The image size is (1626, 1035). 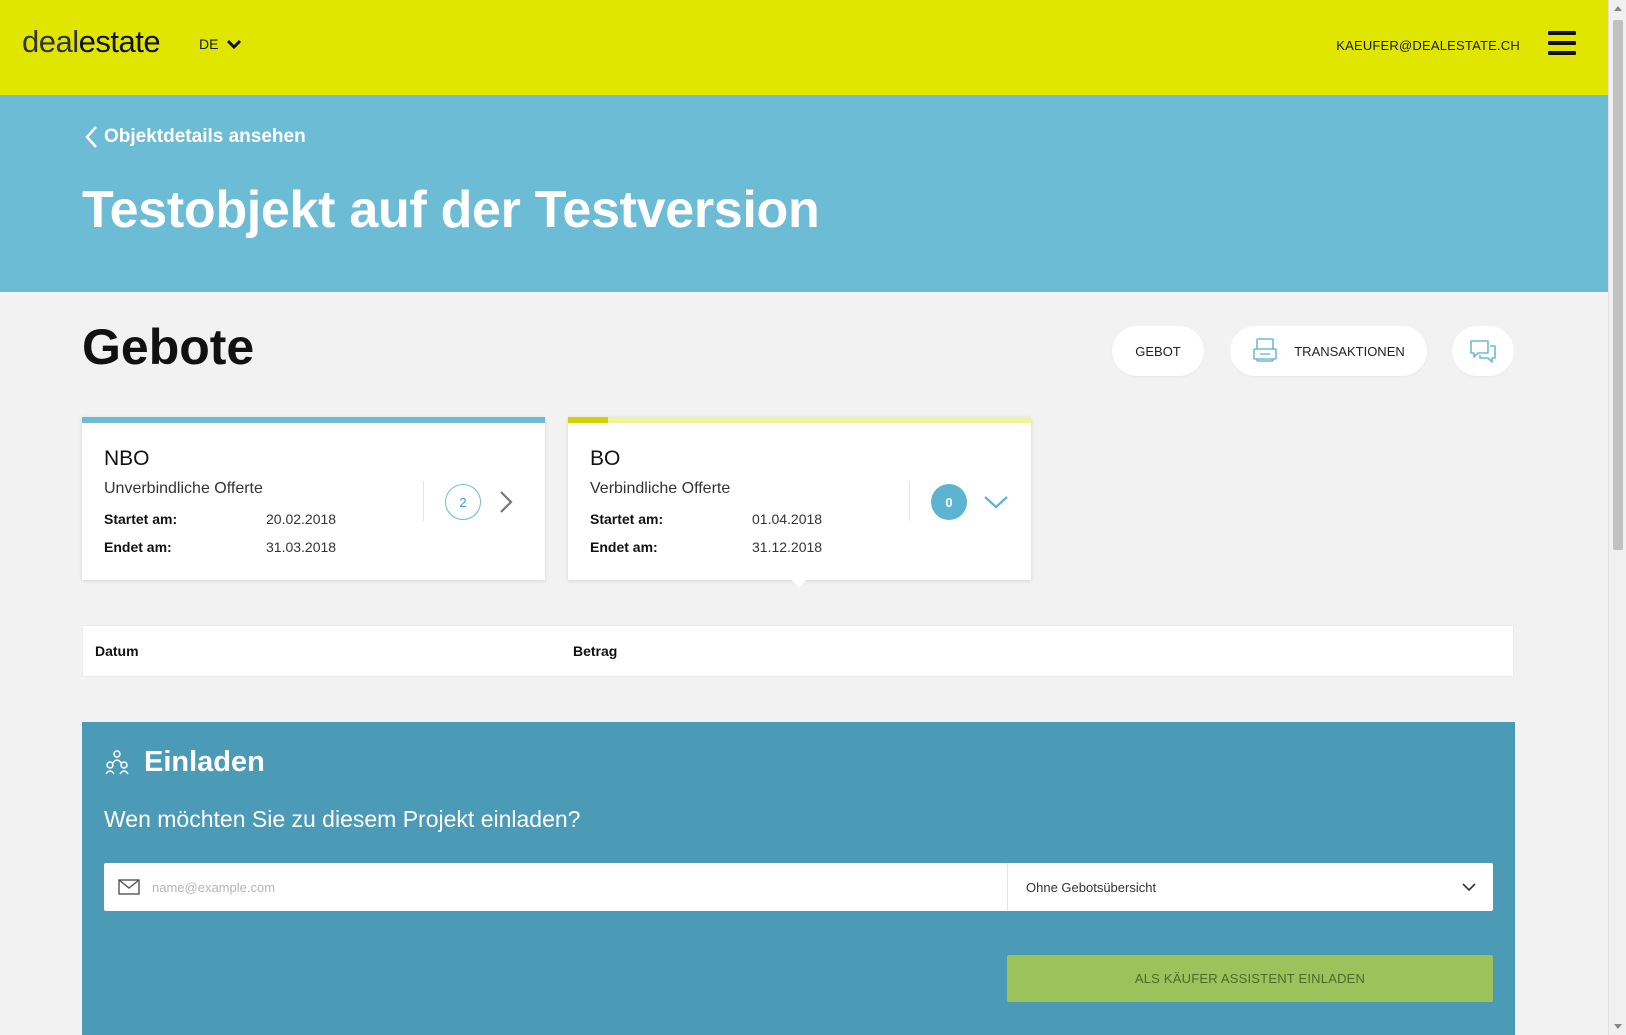 I want to click on end-date: 31.12.2018, so click(x=787, y=547).